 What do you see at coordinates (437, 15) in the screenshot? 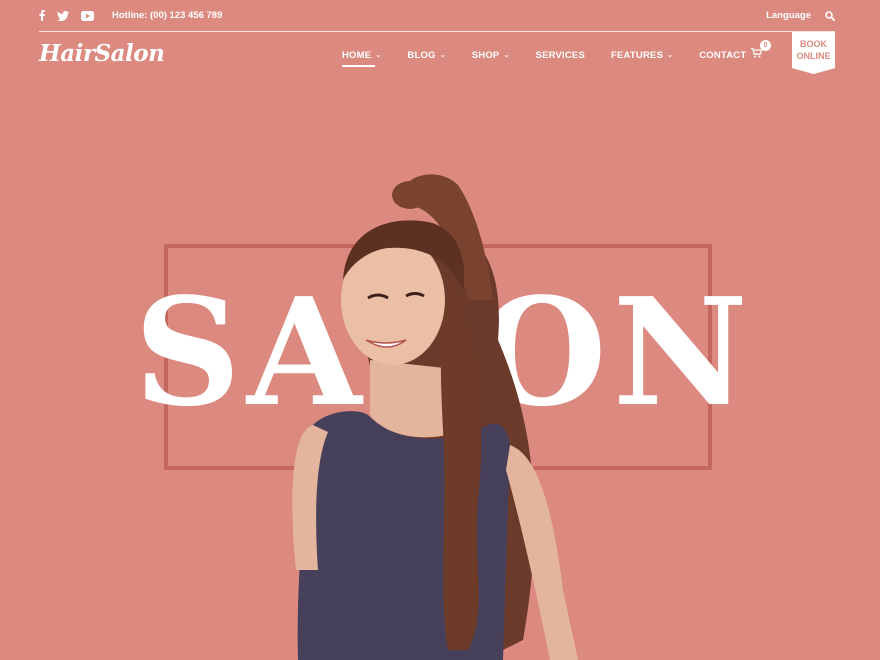
I see `top-bar: Hotline: (00) 123 456 789 Language` at bounding box center [437, 15].